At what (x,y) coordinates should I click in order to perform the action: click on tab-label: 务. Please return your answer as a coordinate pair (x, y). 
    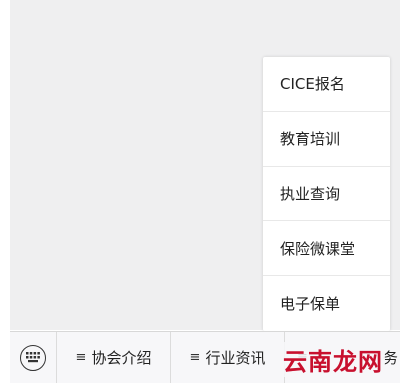
    Looking at the image, I should click on (390, 358).